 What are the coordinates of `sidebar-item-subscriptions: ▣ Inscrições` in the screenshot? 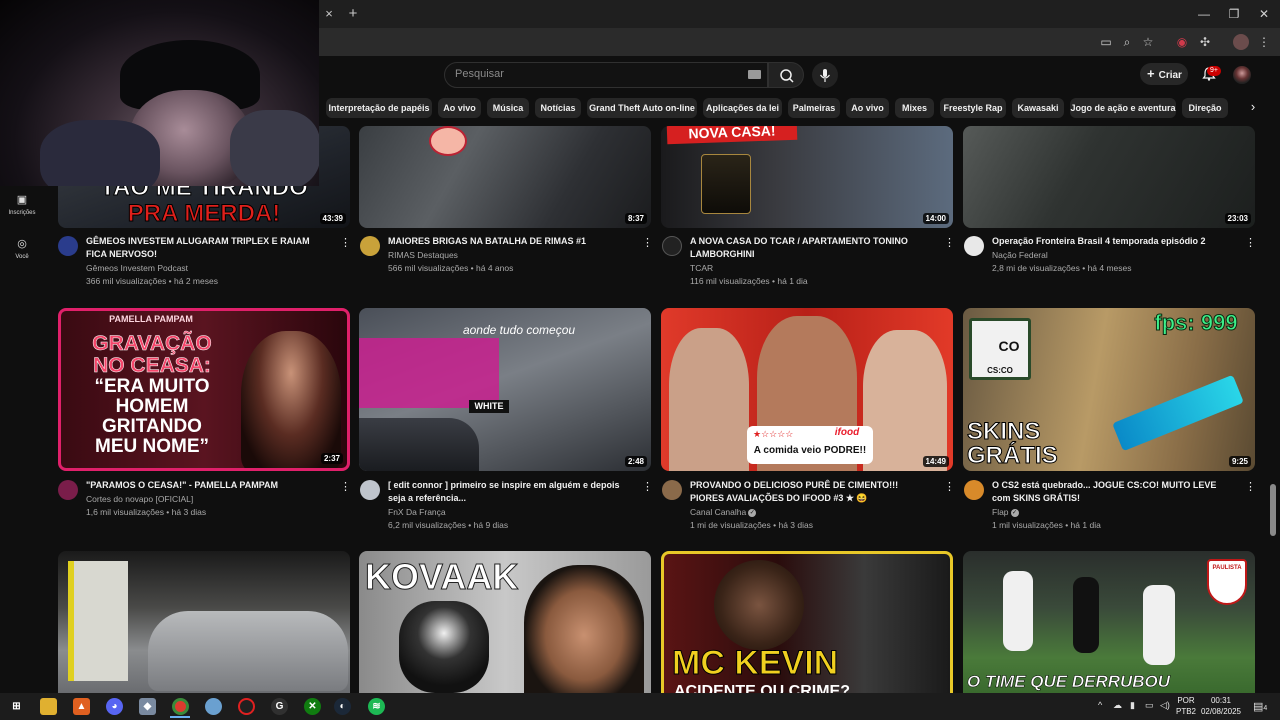 It's located at (22, 204).